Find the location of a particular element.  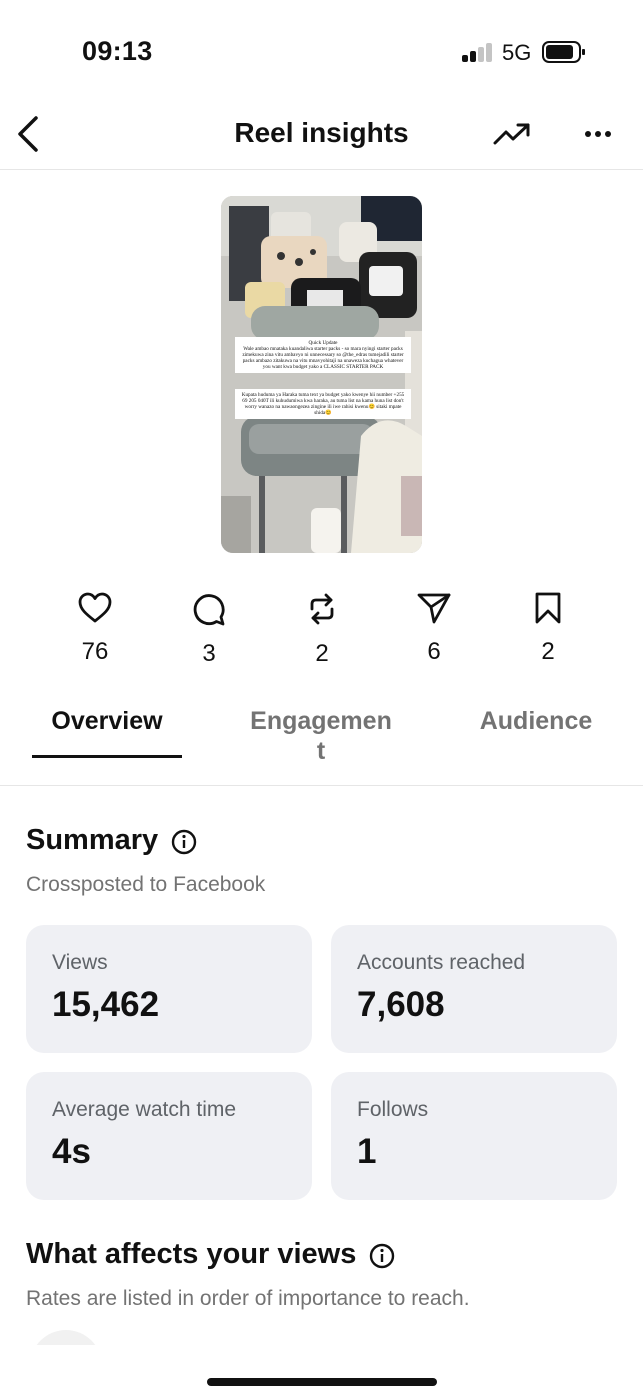

tab-engagement: Engagemen t is located at coordinates (321, 736).